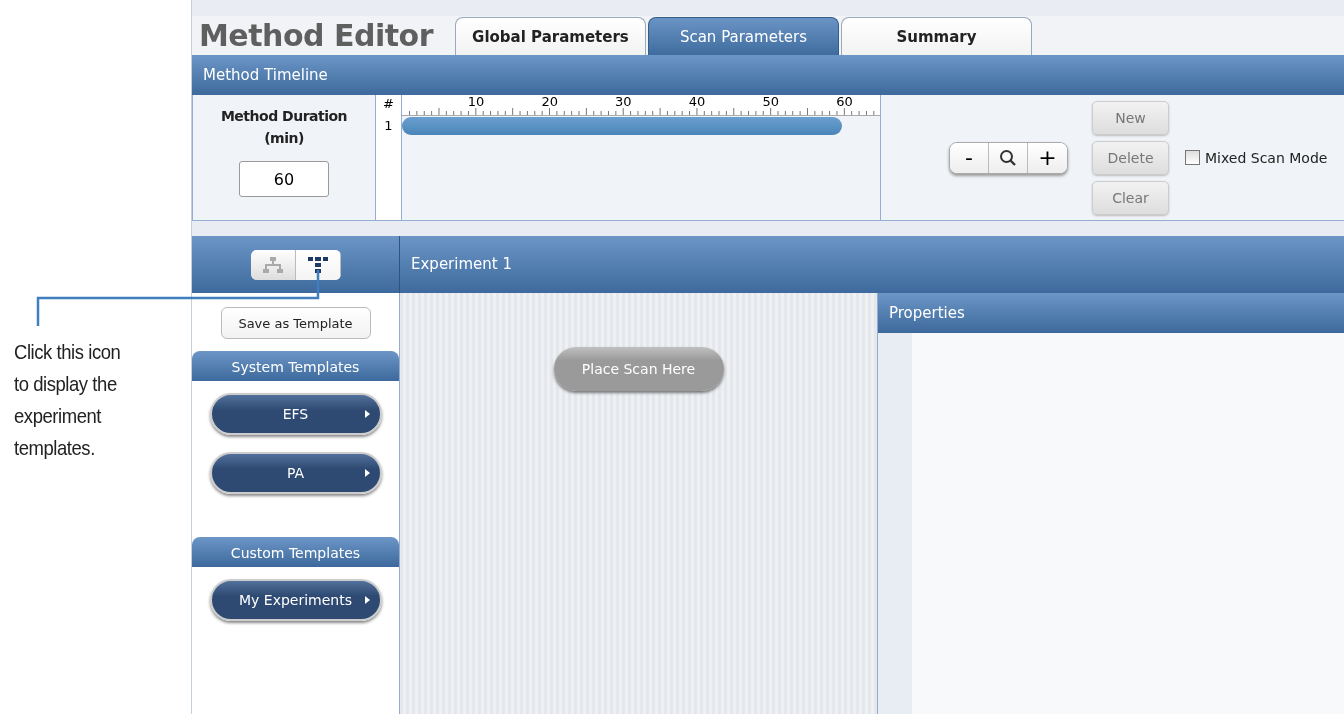  Describe the element at coordinates (697, 101) in the screenshot. I see `ruler-label: 40` at that location.